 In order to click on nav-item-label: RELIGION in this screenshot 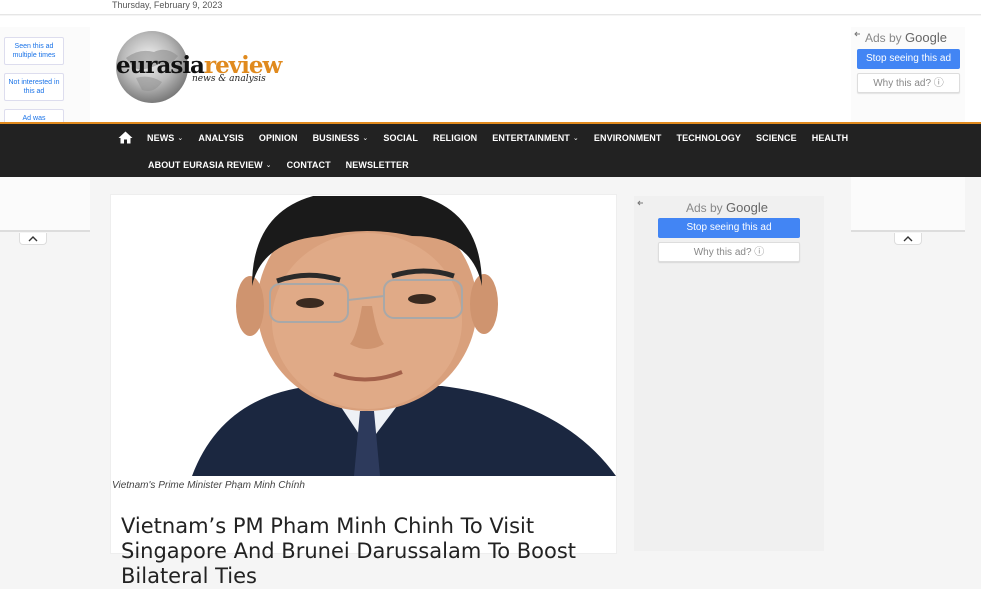, I will do `click(455, 137)`.